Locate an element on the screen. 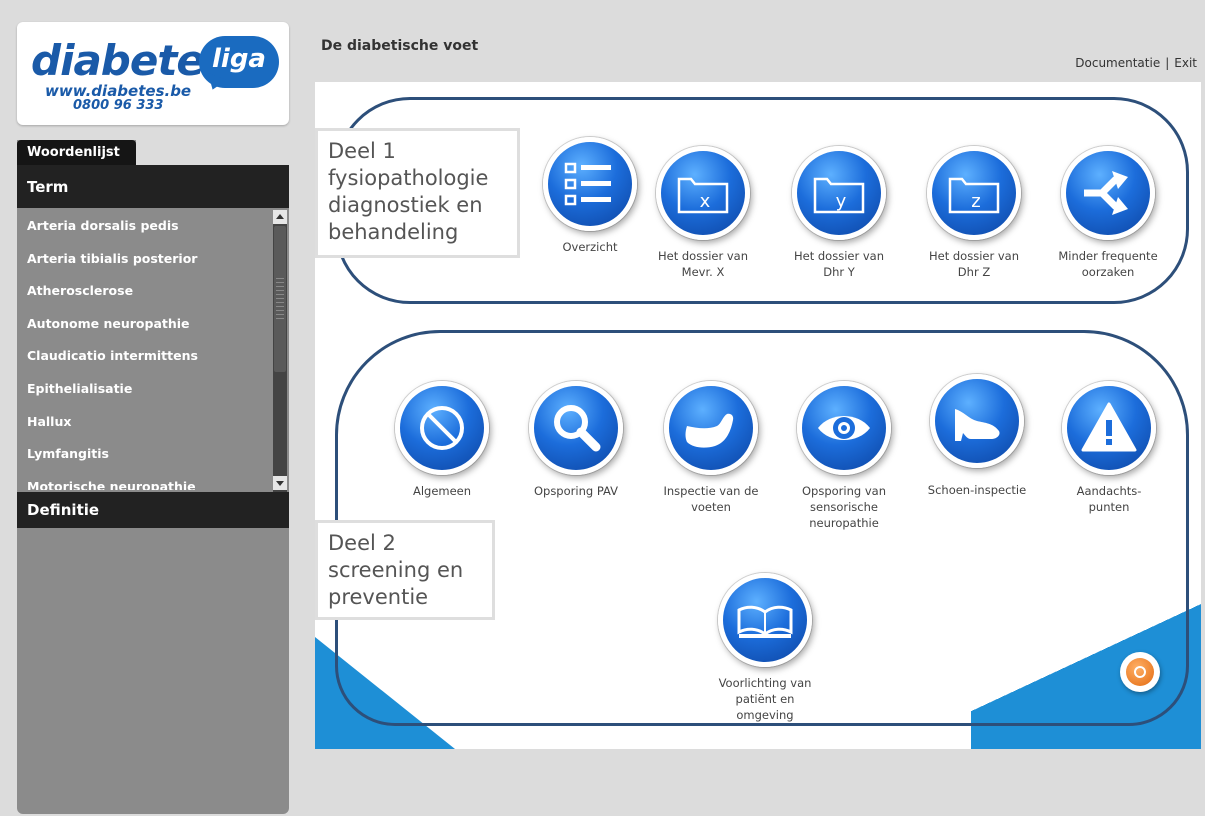  tile-label: Opsporing van sensorische neuropathie is located at coordinates (844, 507).